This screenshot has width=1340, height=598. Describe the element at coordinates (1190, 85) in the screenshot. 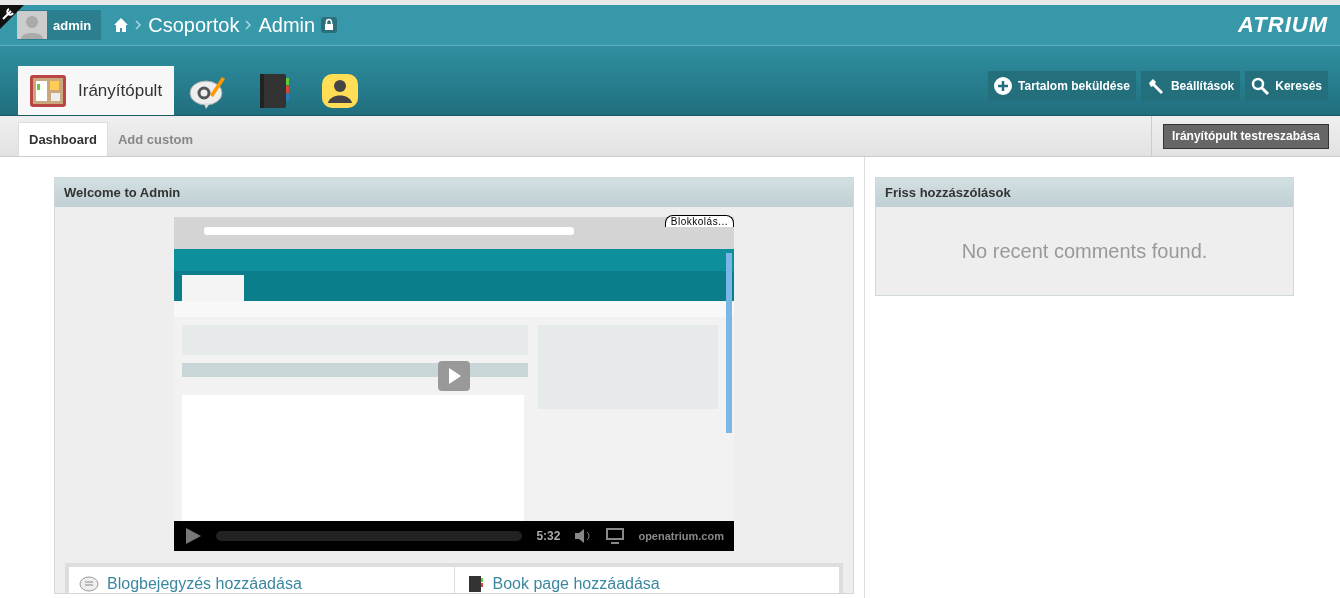

I see `action-button: Beállítások` at that location.